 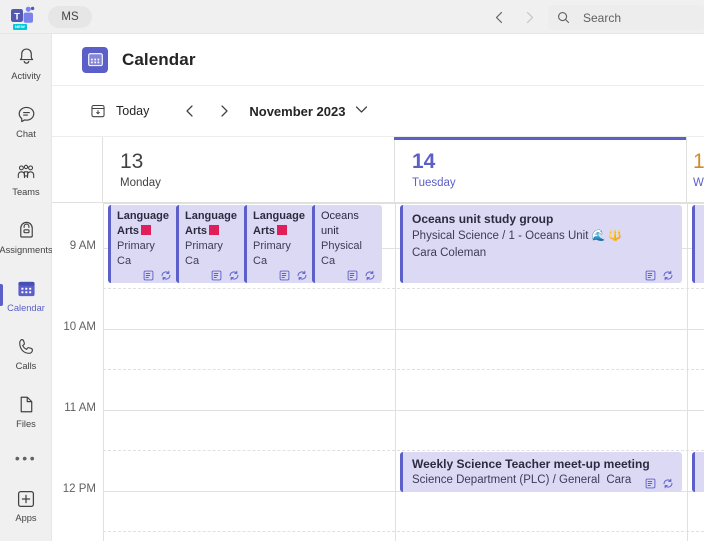 I want to click on prev-period-button, so click(x=190, y=111).